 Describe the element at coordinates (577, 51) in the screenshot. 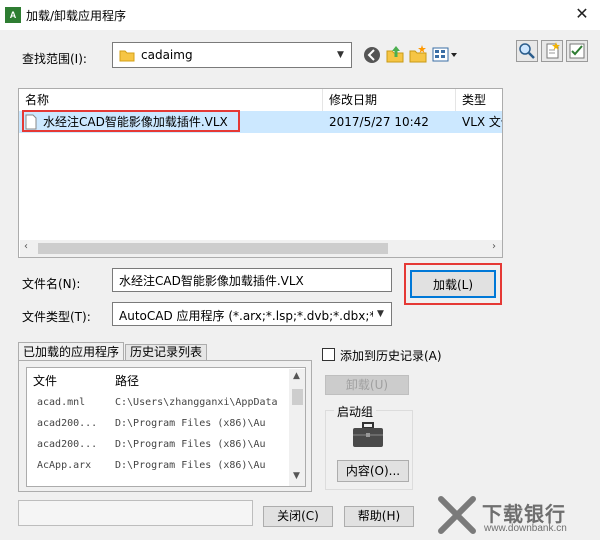

I see `options-icon` at that location.